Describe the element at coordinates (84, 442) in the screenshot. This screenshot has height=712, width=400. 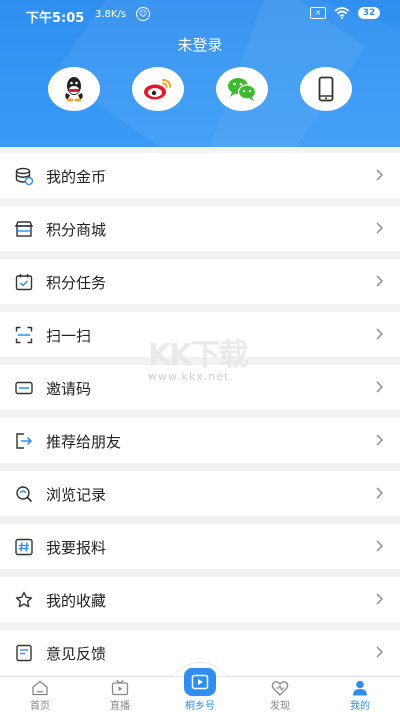
I see `menu-item-label: 推荐给朋友` at that location.